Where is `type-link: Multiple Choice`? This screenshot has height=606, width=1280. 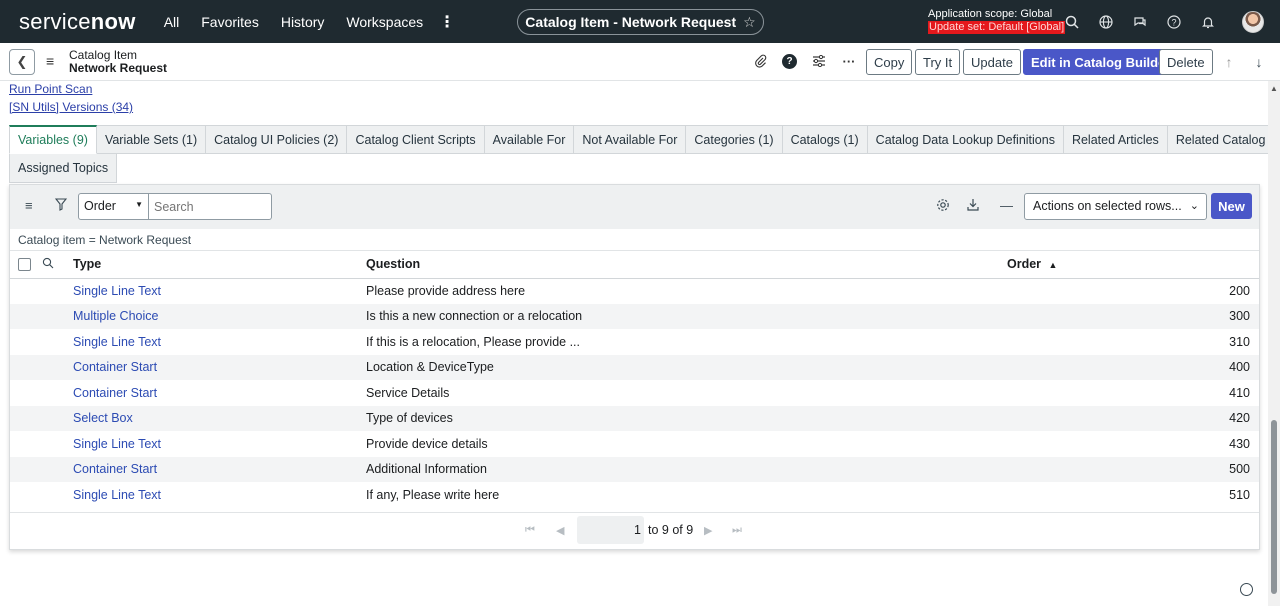
type-link: Multiple Choice is located at coordinates (115, 316).